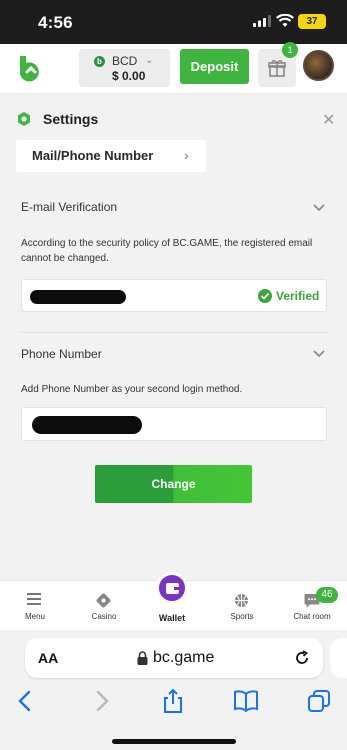 The width and height of the screenshot is (347, 750). I want to click on redacted-email, so click(78, 297).